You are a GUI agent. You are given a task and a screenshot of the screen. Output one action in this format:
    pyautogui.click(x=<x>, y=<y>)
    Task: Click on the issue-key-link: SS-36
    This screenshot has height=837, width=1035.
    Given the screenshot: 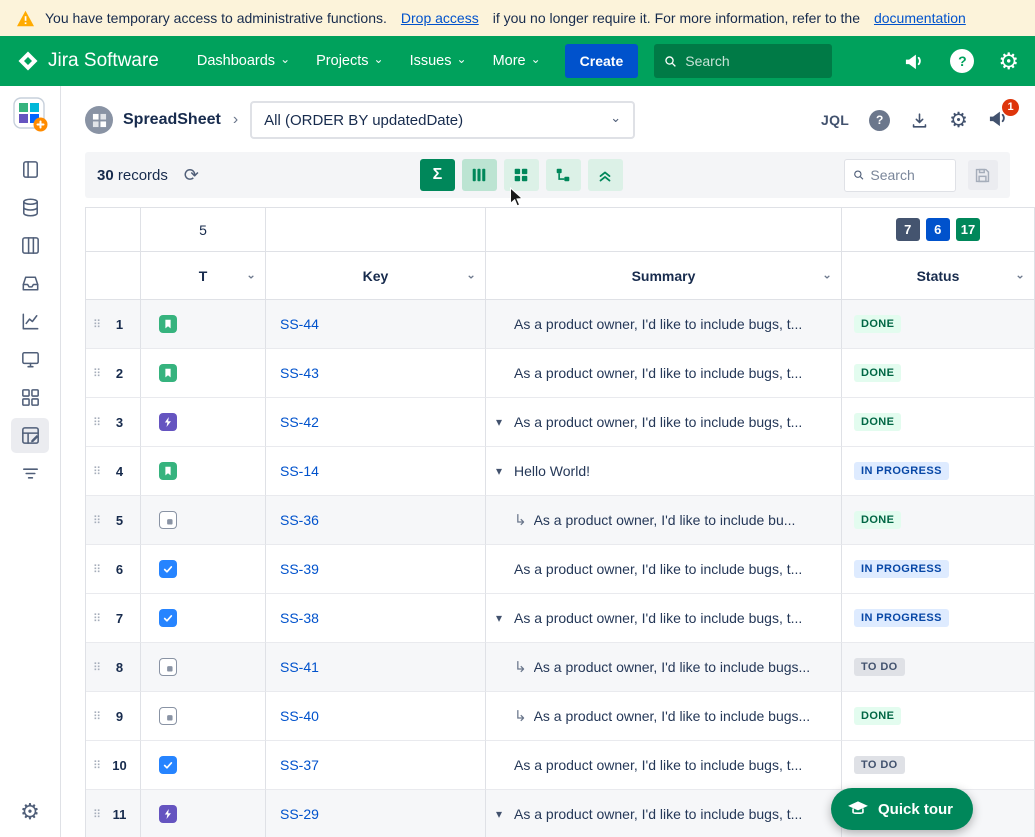 What is the action you would take?
    pyautogui.click(x=299, y=520)
    